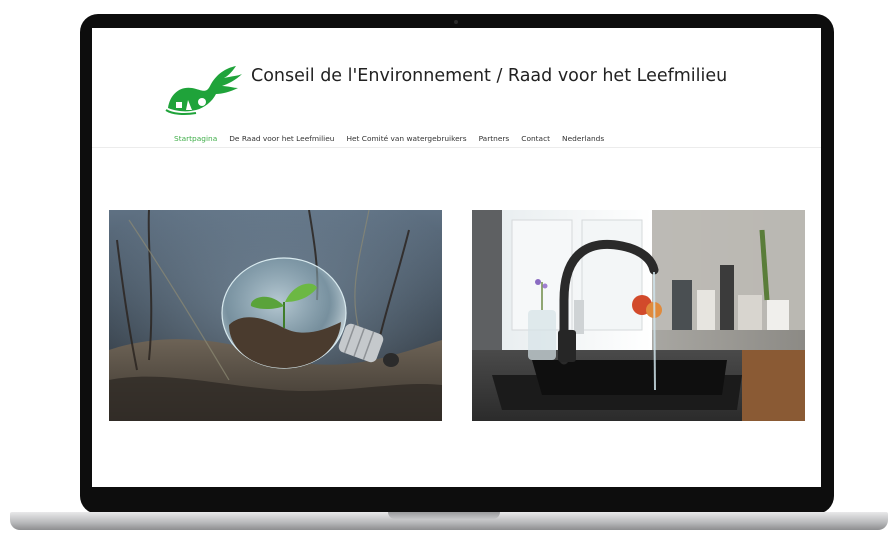 This screenshot has width=888, height=534. Describe the element at coordinates (583, 138) in the screenshot. I see `nav-item-nederlands: Nederlands` at that location.